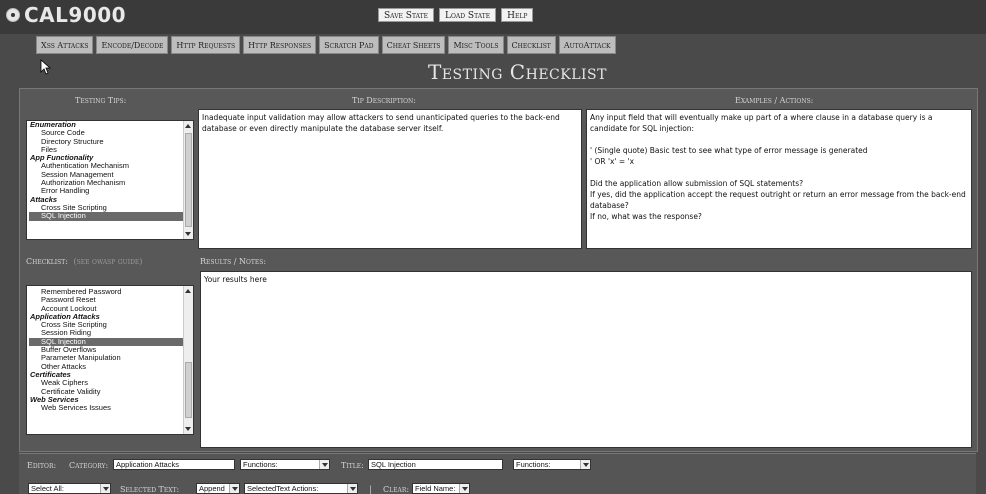 This screenshot has height=494, width=986. Describe the element at coordinates (101, 100) in the screenshot. I see `testing-tips-header: Testing Tips:` at that location.